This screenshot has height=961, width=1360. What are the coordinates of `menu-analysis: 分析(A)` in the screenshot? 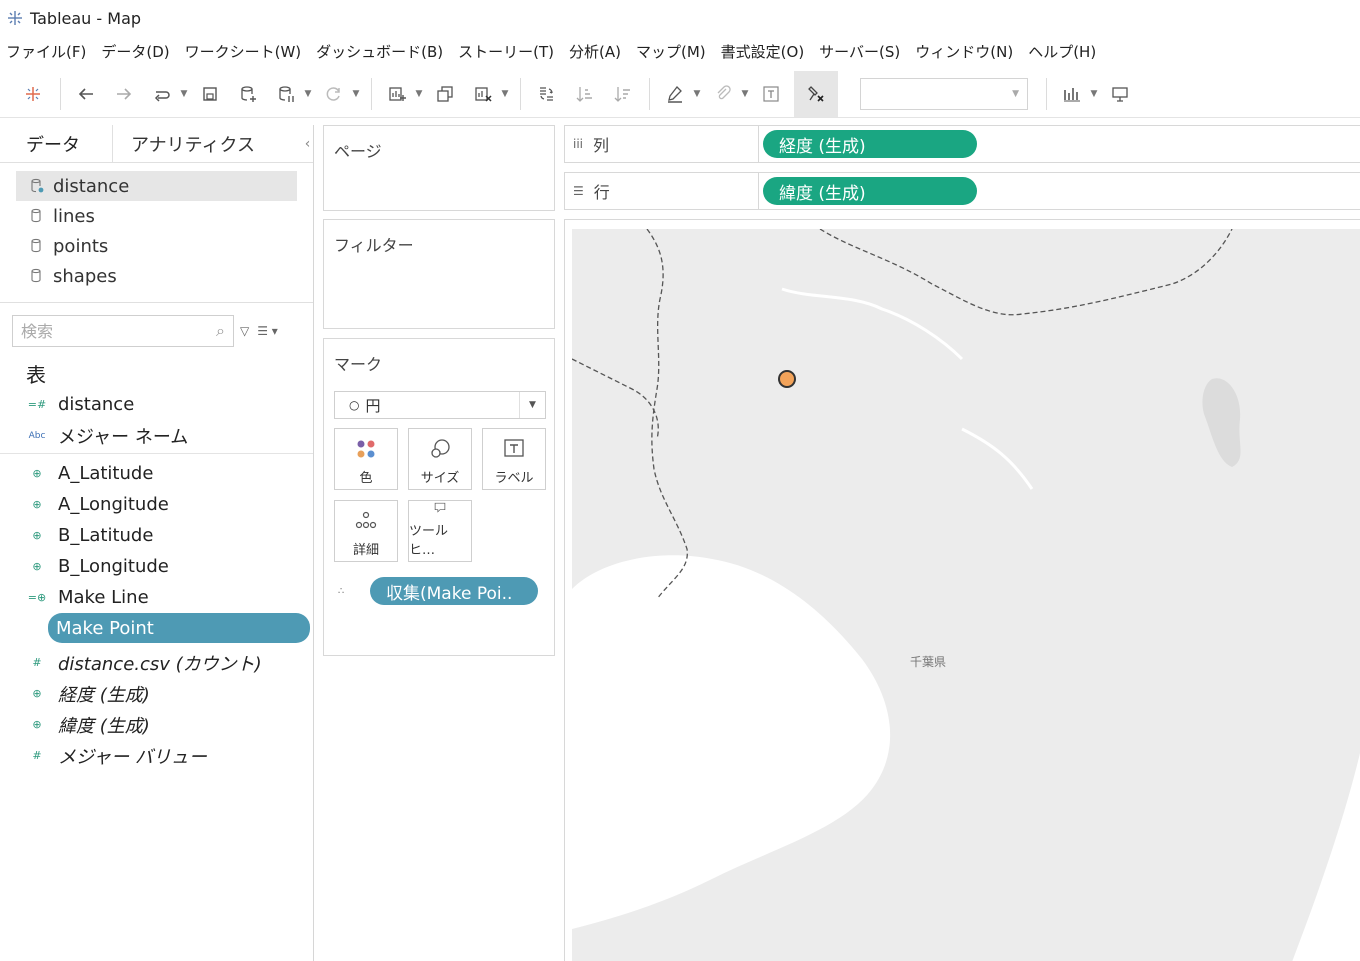 It's located at (595, 51).